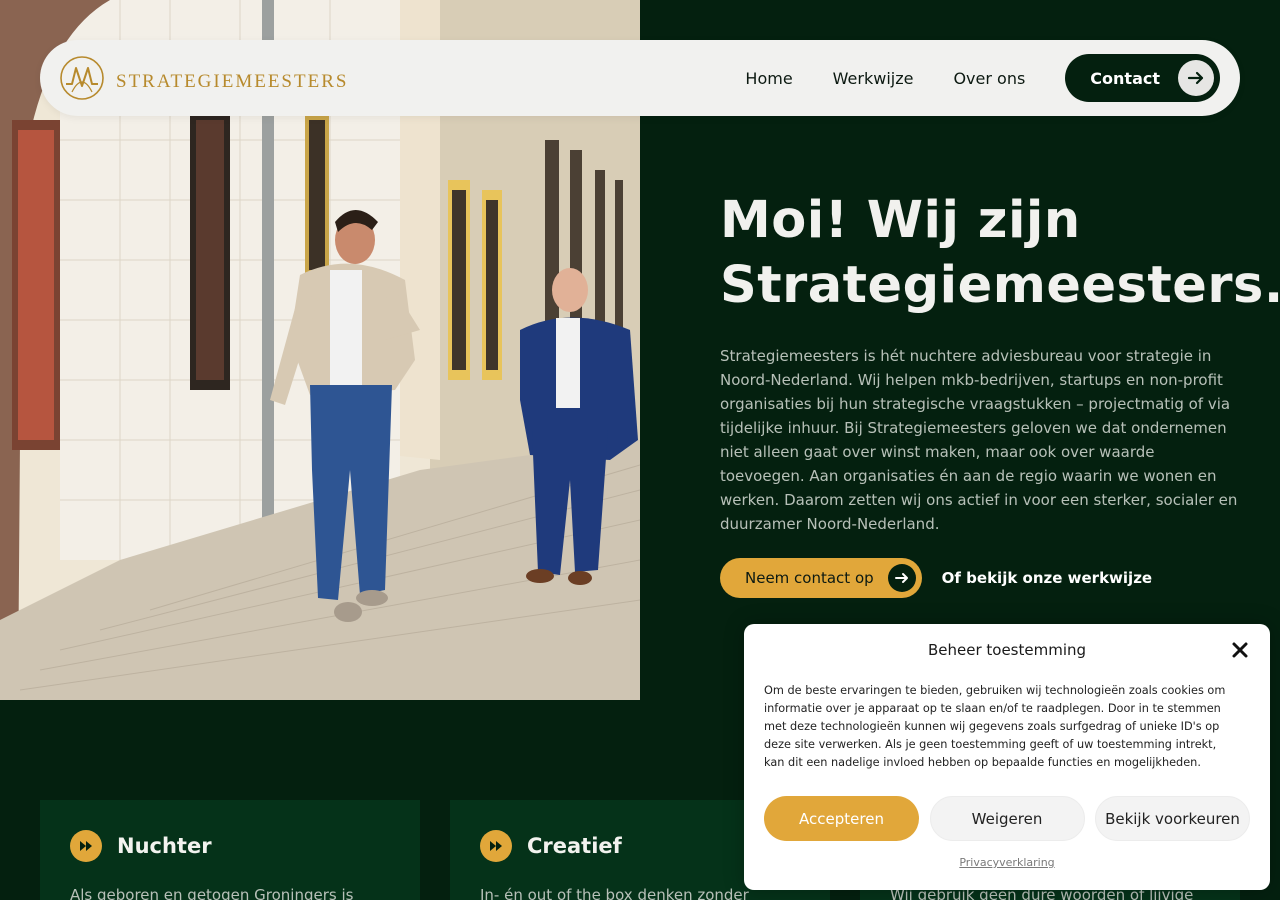  What do you see at coordinates (841, 818) in the screenshot?
I see `accept-button: Accepteren` at bounding box center [841, 818].